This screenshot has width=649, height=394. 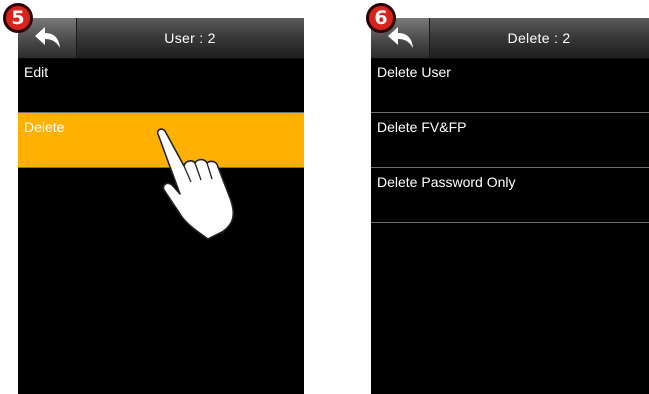 I want to click on title-bar: Delete : 2, so click(x=510, y=38).